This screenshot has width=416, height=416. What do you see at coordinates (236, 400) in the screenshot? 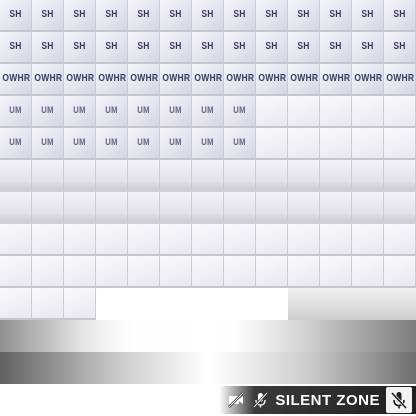
I see `no-video-icon` at bounding box center [236, 400].